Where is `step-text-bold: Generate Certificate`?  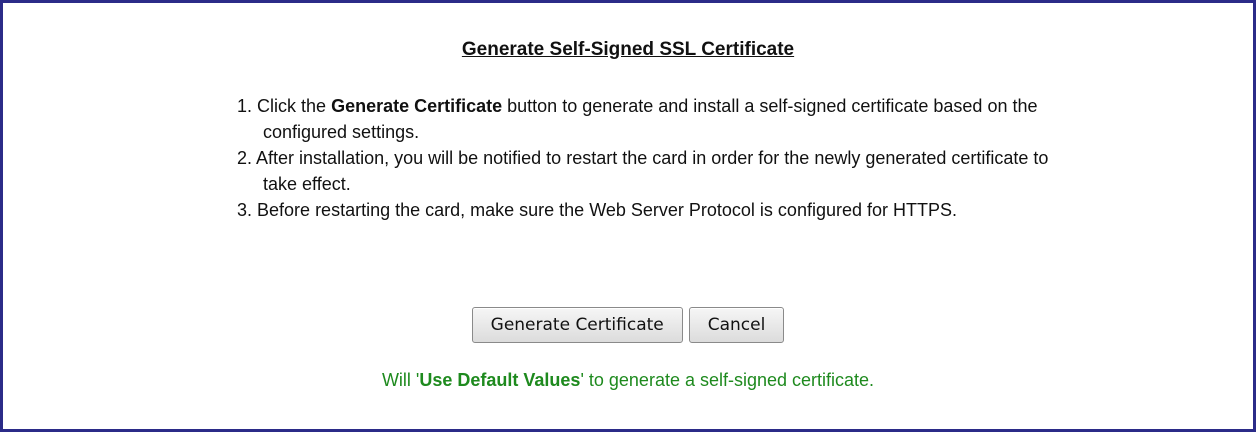 step-text-bold: Generate Certificate is located at coordinates (417, 106).